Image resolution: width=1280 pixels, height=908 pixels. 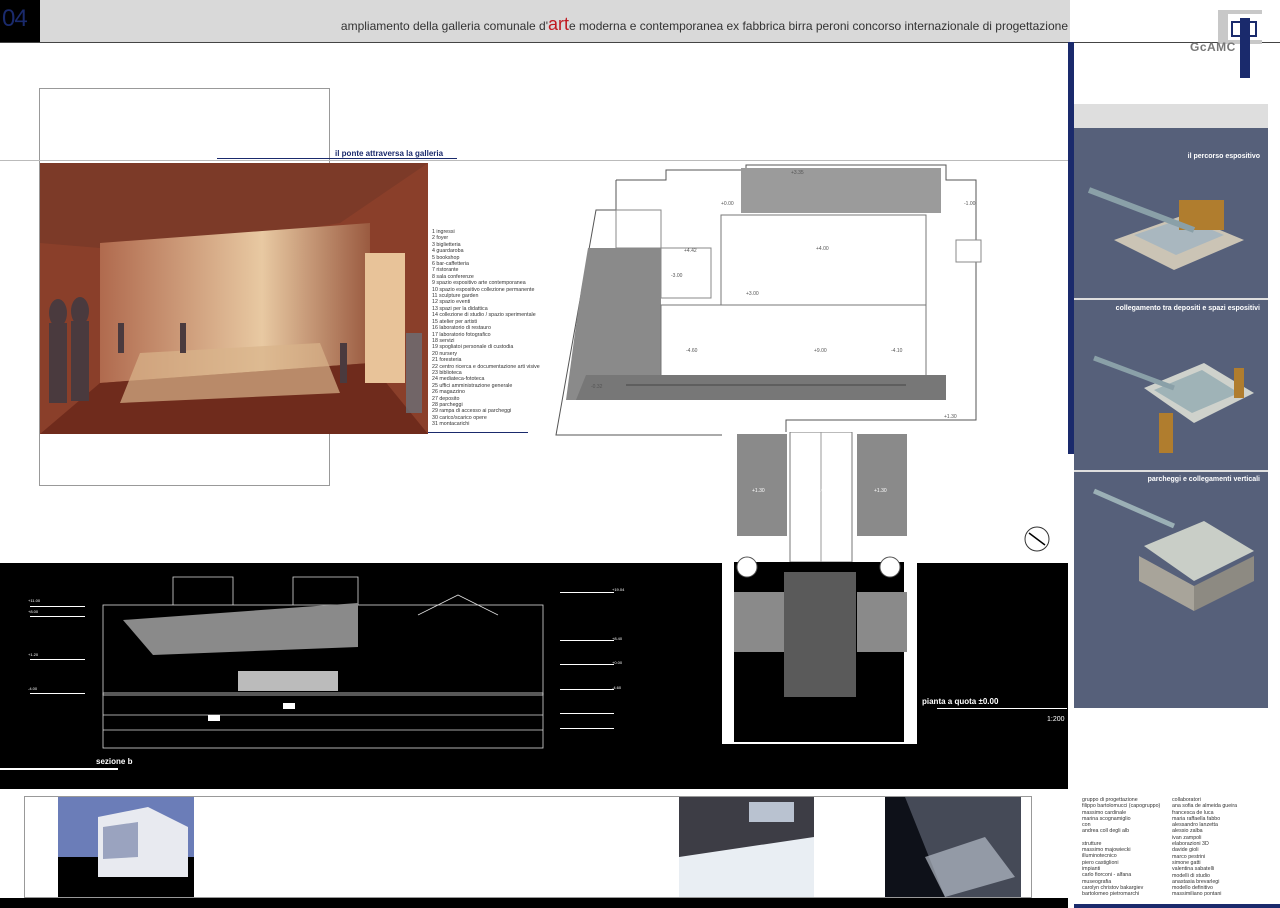 What do you see at coordinates (692, 351) in the screenshot?
I see `level-label: -4.60` at bounding box center [692, 351].